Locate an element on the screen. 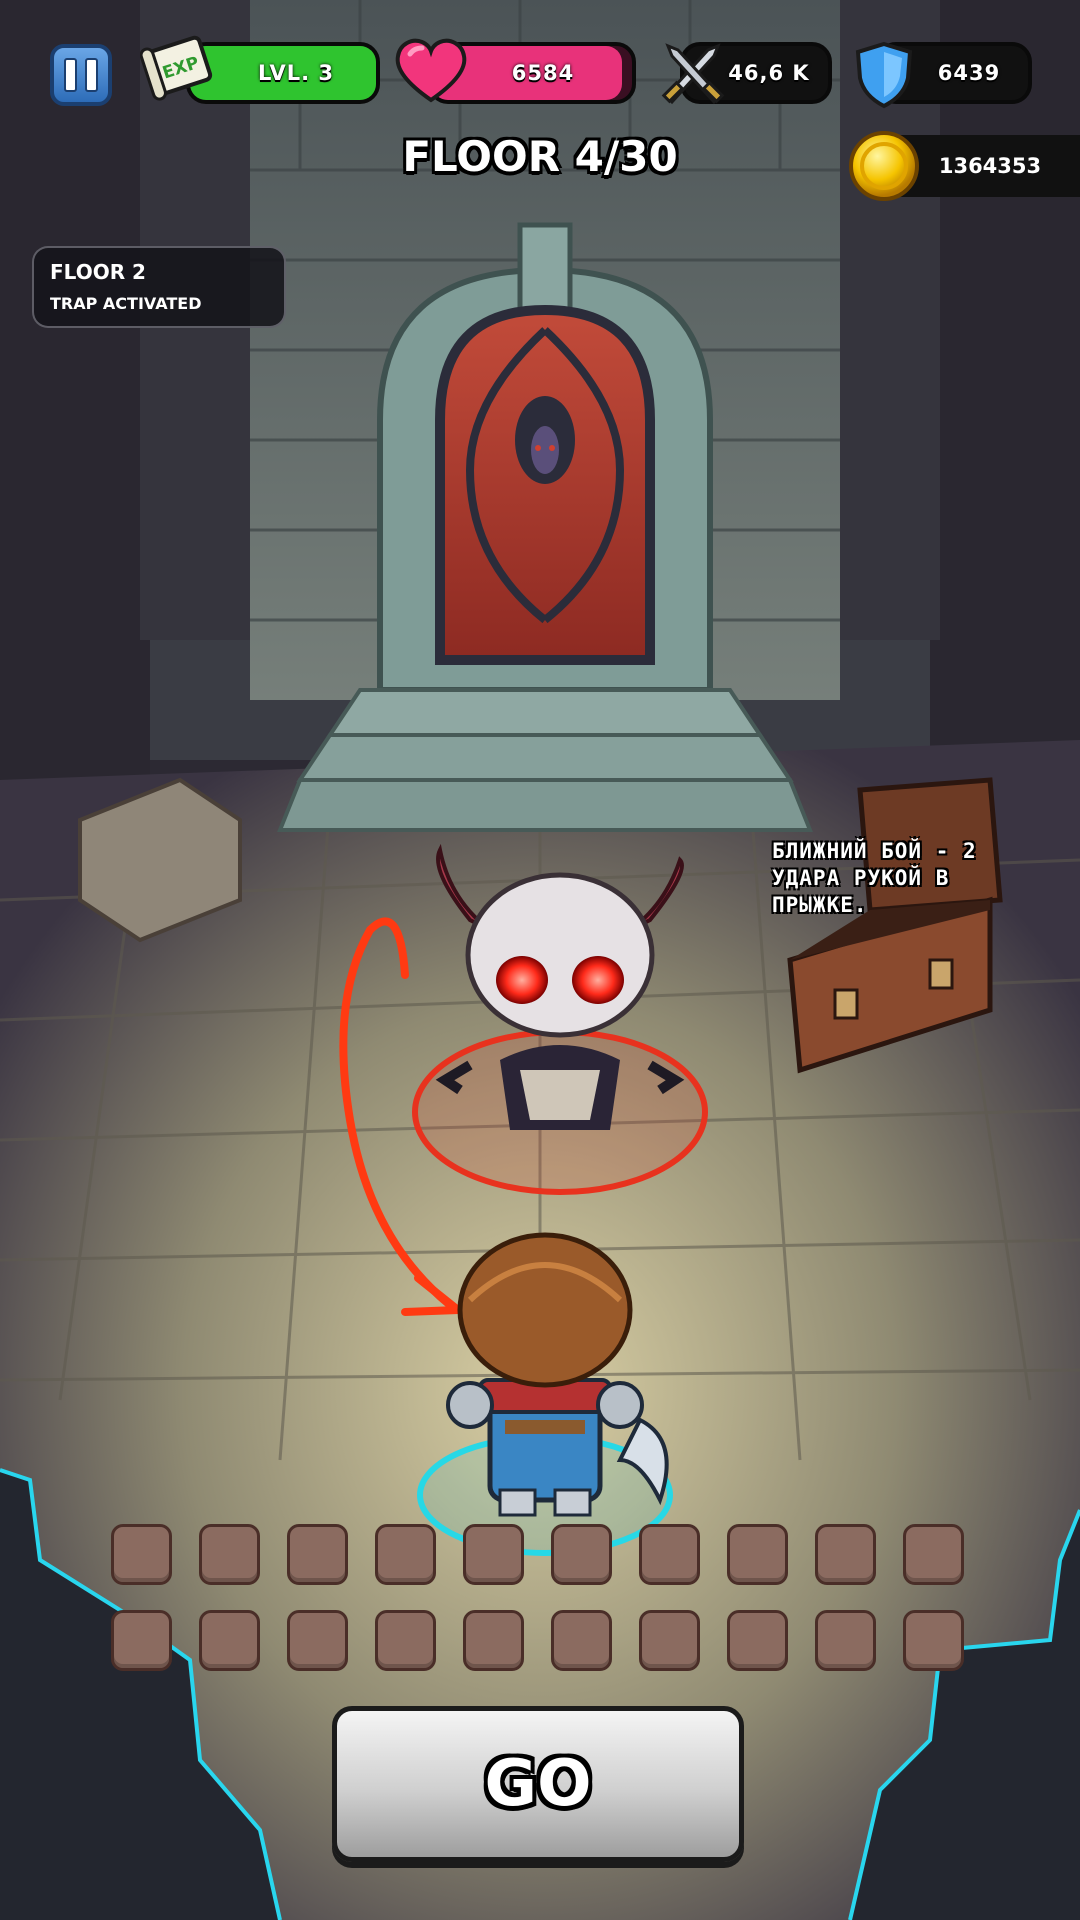  go-button-label: GO is located at coordinates (538, 1784).